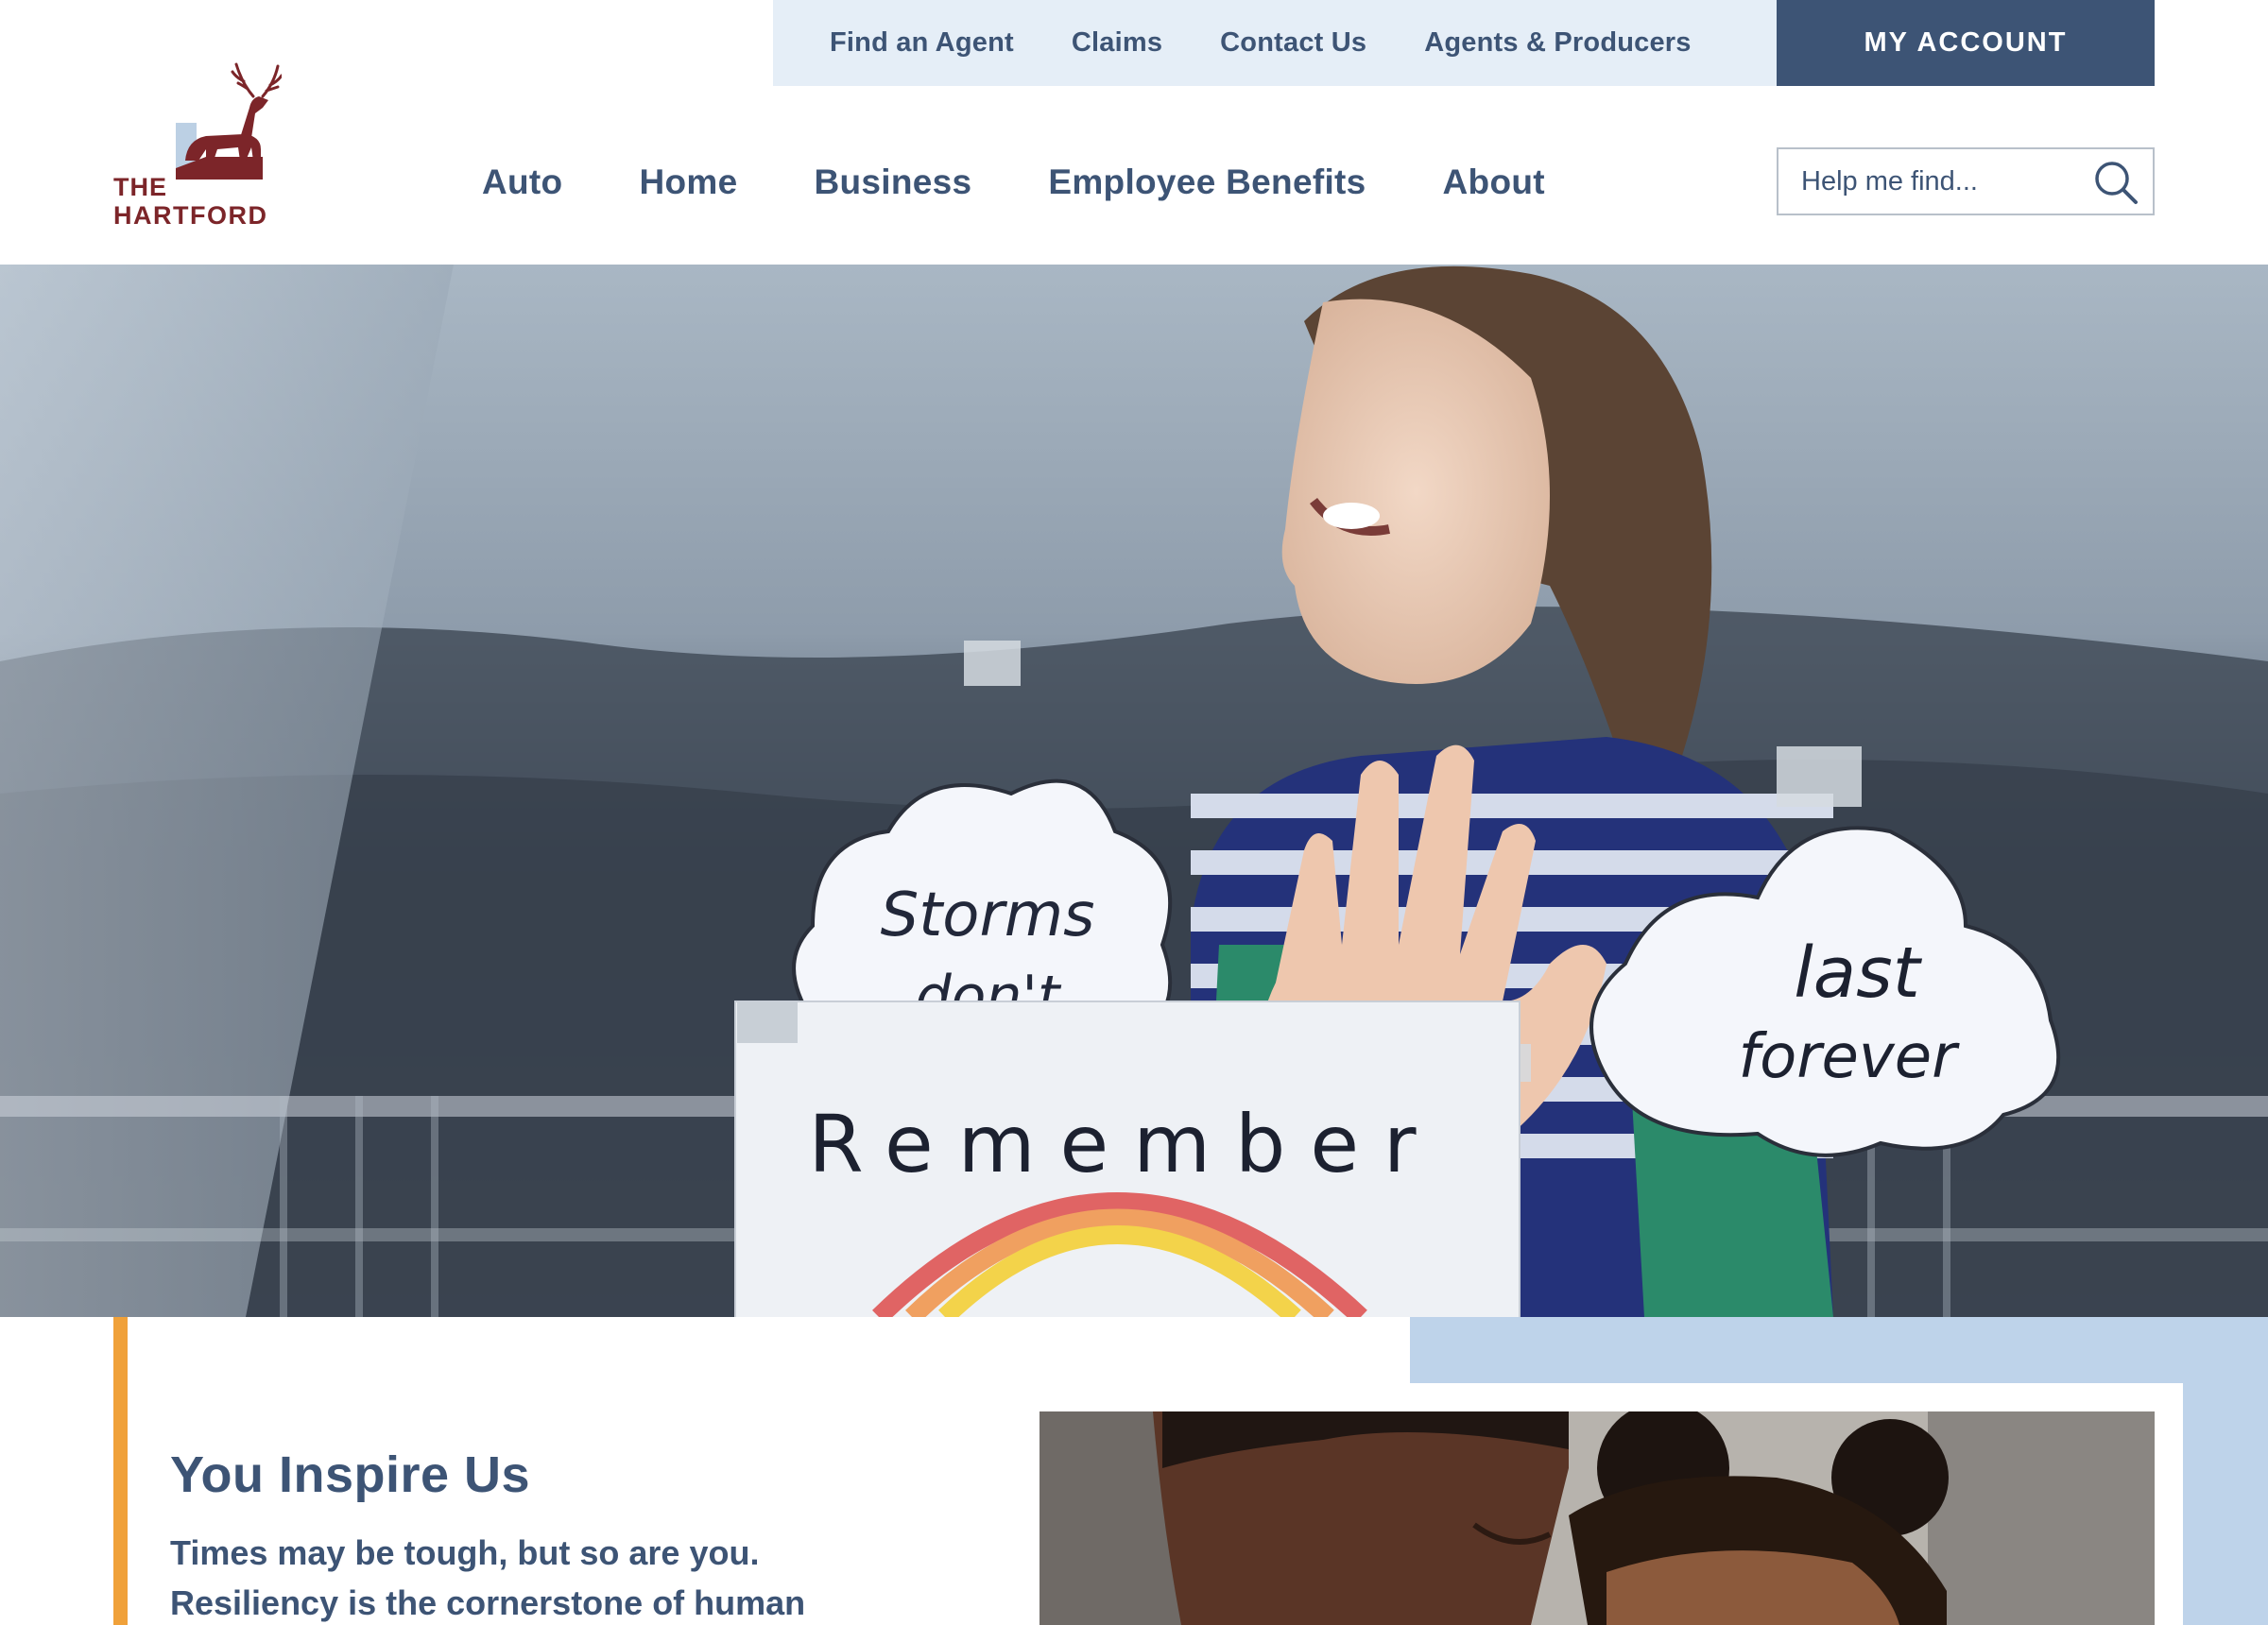 The image size is (2268, 1625). Describe the element at coordinates (229, 121) in the screenshot. I see `stag-icon` at that location.